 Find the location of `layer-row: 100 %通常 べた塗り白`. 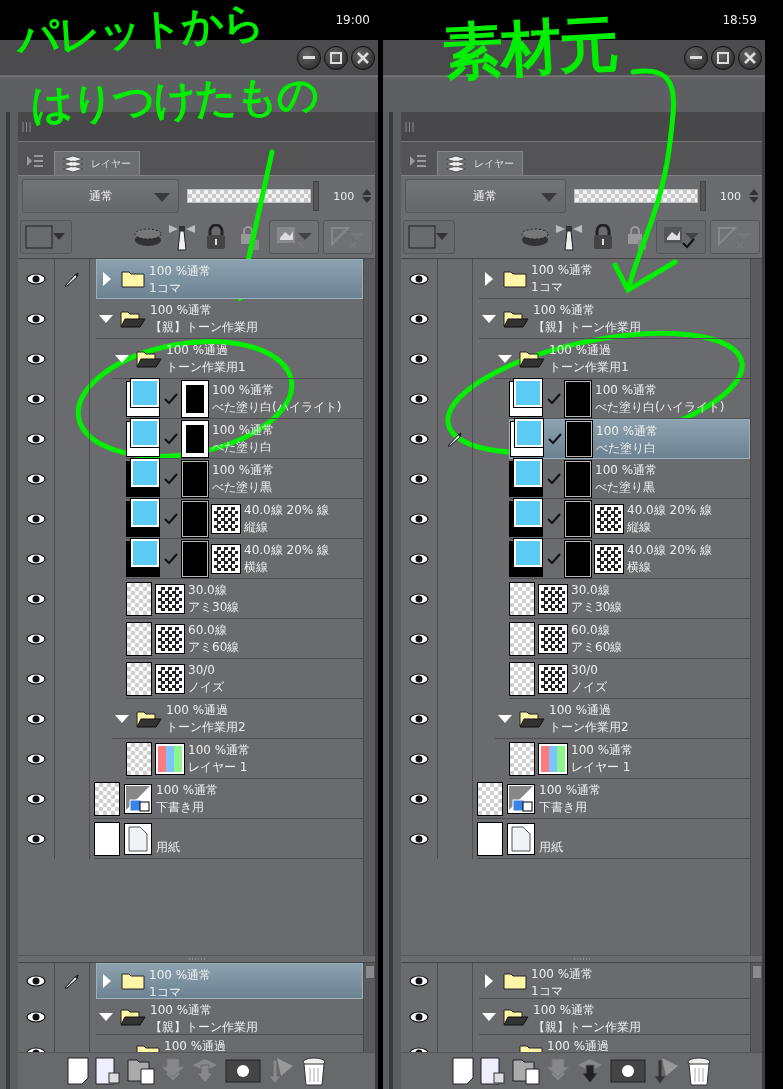

layer-row: 100 %通常 べた塗り白 is located at coordinates (629, 439).